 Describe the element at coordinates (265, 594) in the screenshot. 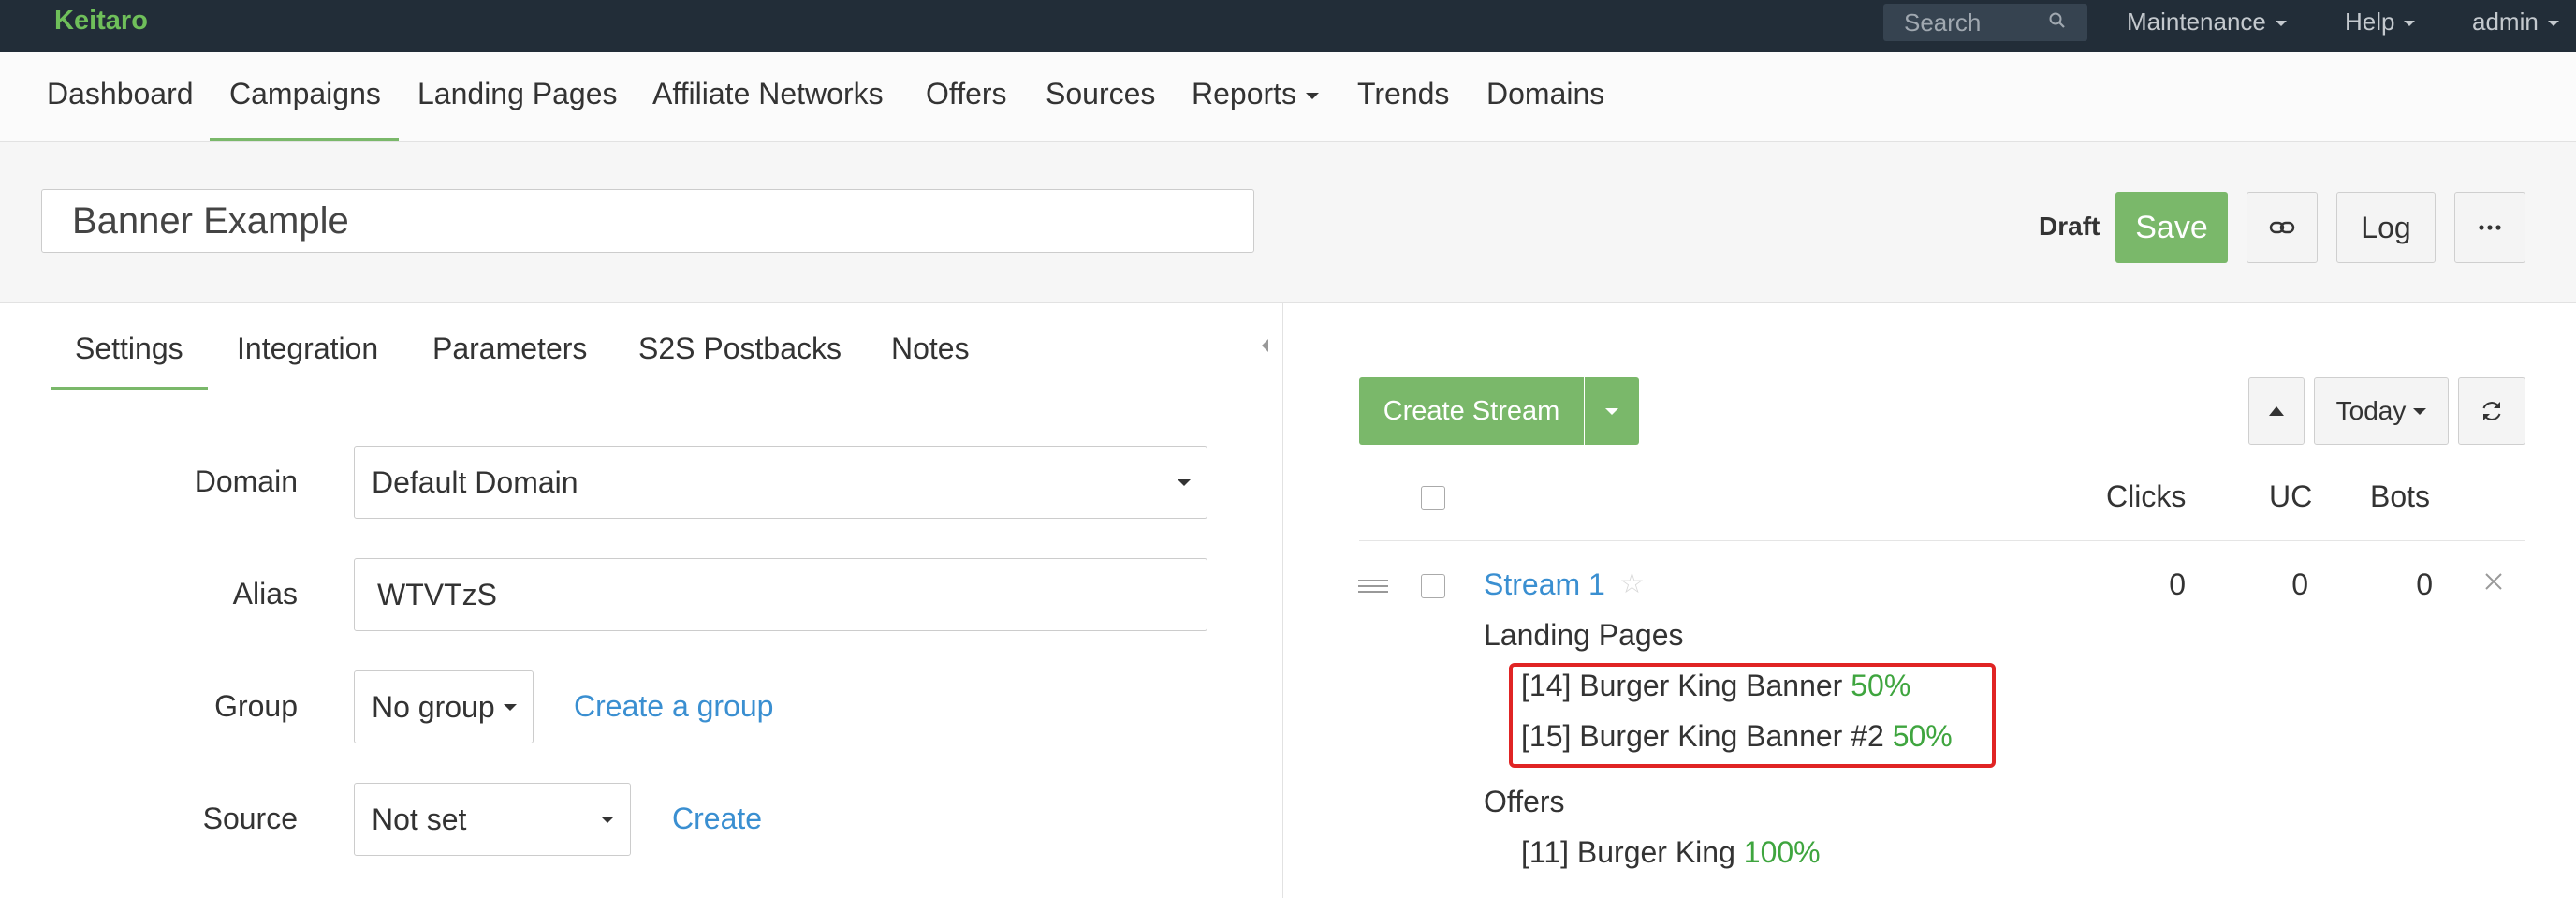

I see `alias-label: Alias` at that location.